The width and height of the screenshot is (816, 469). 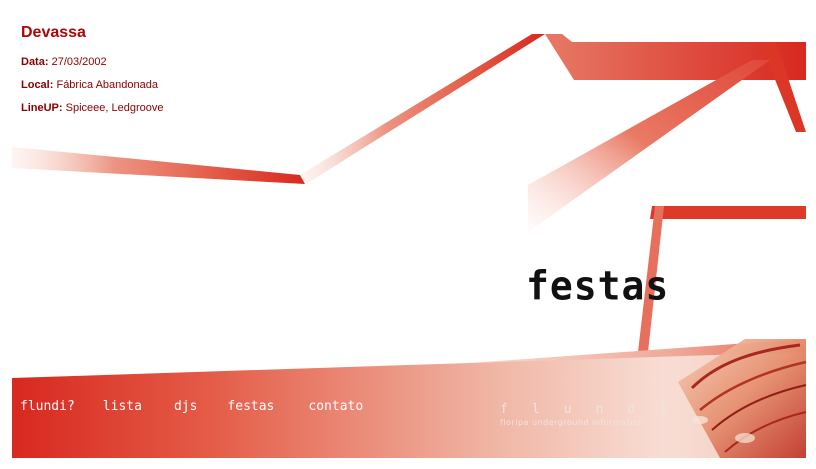 I want to click on main-nav: flundi? lista djs festas contato, so click(x=191, y=406).